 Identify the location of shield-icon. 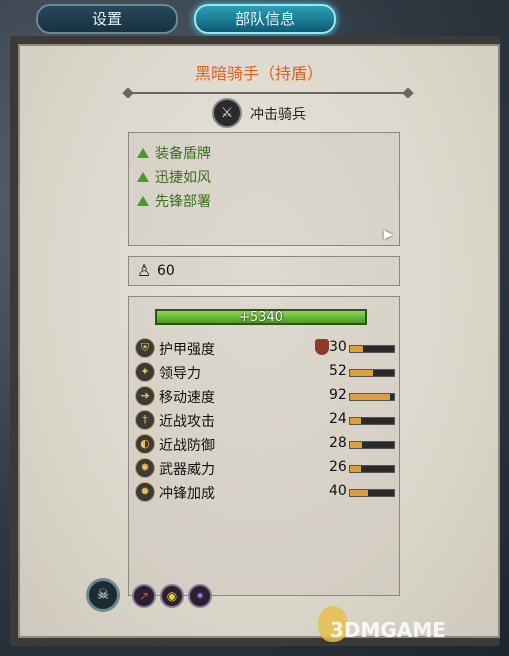
(322, 347).